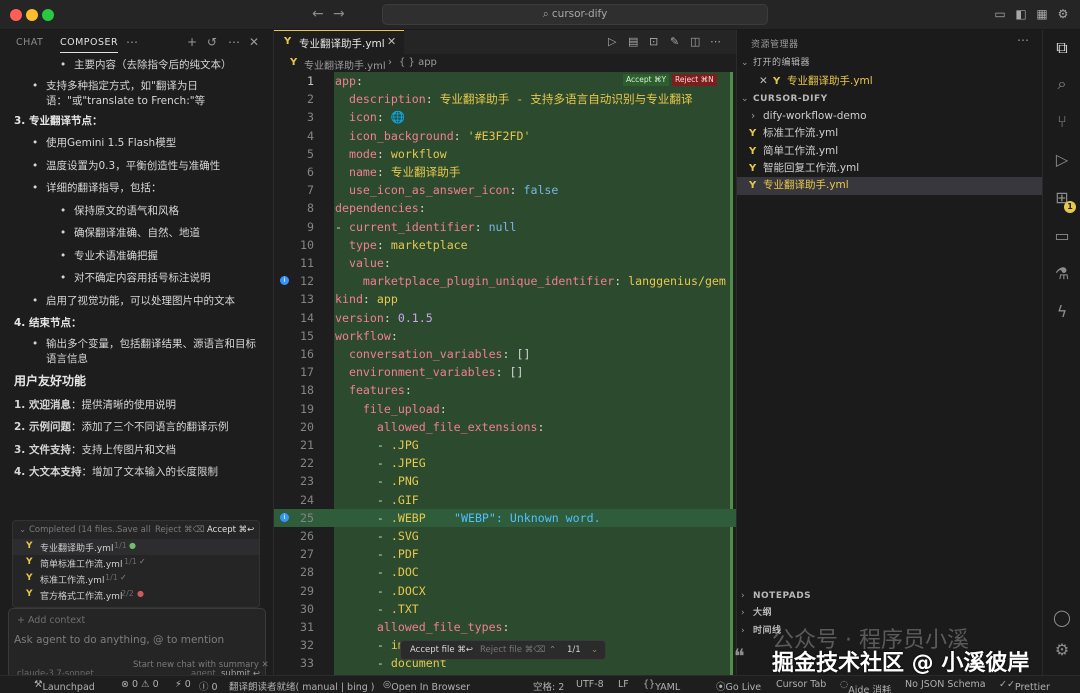  What do you see at coordinates (48, 15) in the screenshot?
I see `maximize-window-button` at bounding box center [48, 15].